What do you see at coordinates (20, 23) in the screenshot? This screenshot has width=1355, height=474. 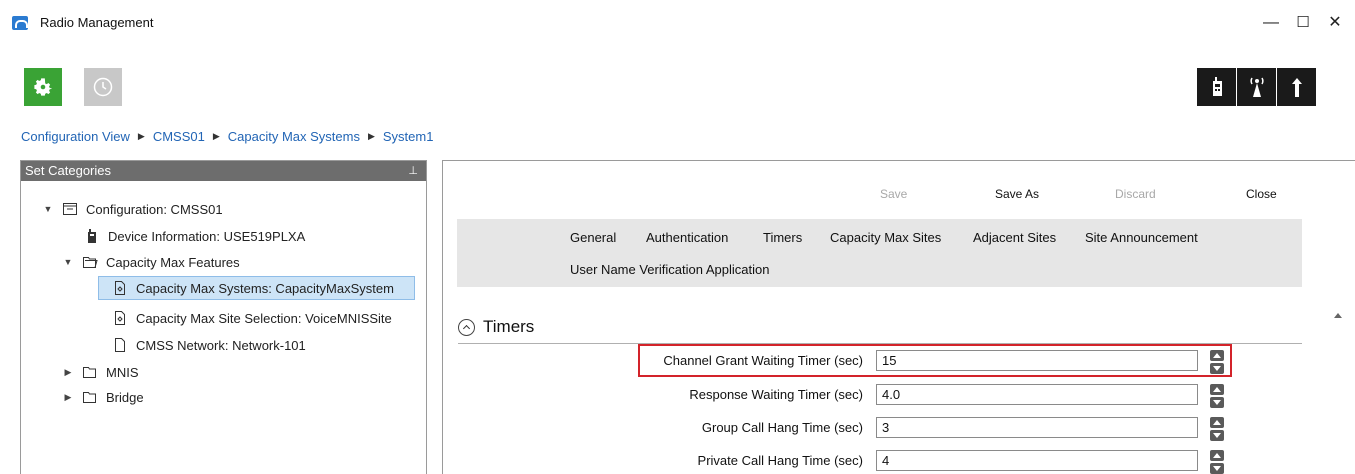 I see `app-icon` at bounding box center [20, 23].